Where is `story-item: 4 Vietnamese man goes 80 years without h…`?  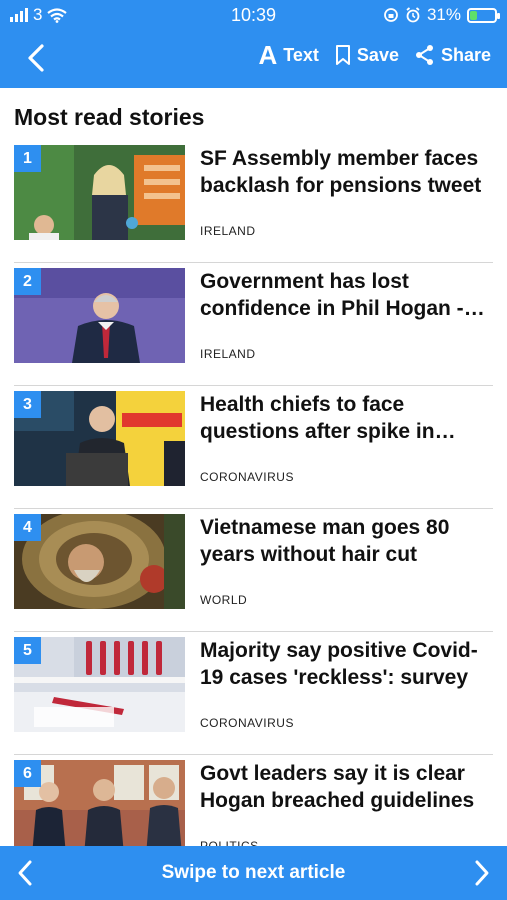
story-item: 4 Vietnamese man goes 80 years without h… is located at coordinates (253, 570).